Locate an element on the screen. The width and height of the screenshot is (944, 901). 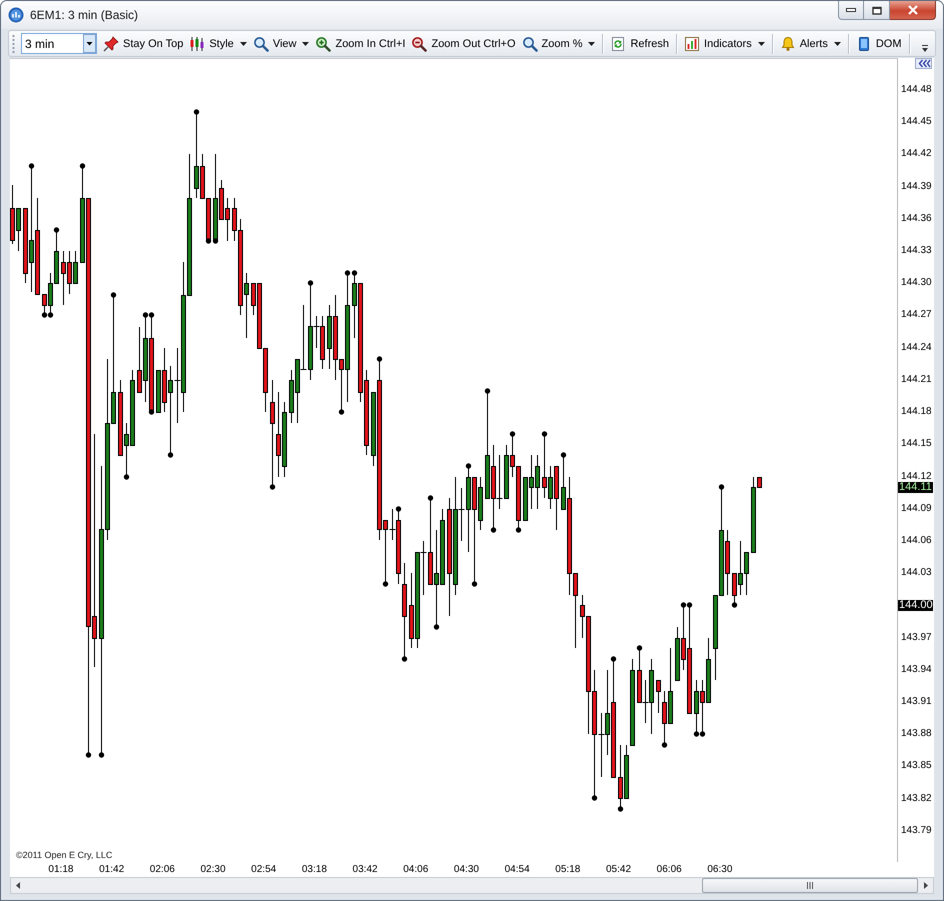
refresh-icon is located at coordinates (618, 44).